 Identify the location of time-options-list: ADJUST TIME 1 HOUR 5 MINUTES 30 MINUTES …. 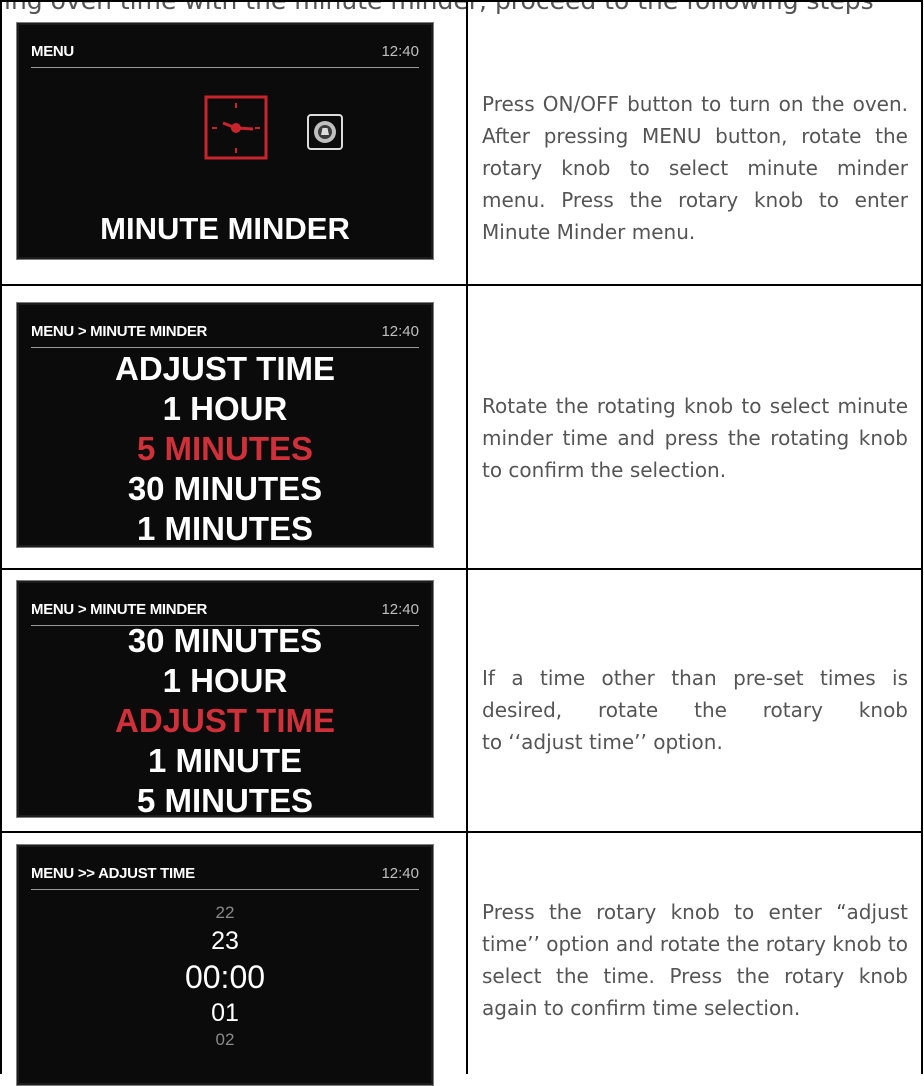
(225, 448).